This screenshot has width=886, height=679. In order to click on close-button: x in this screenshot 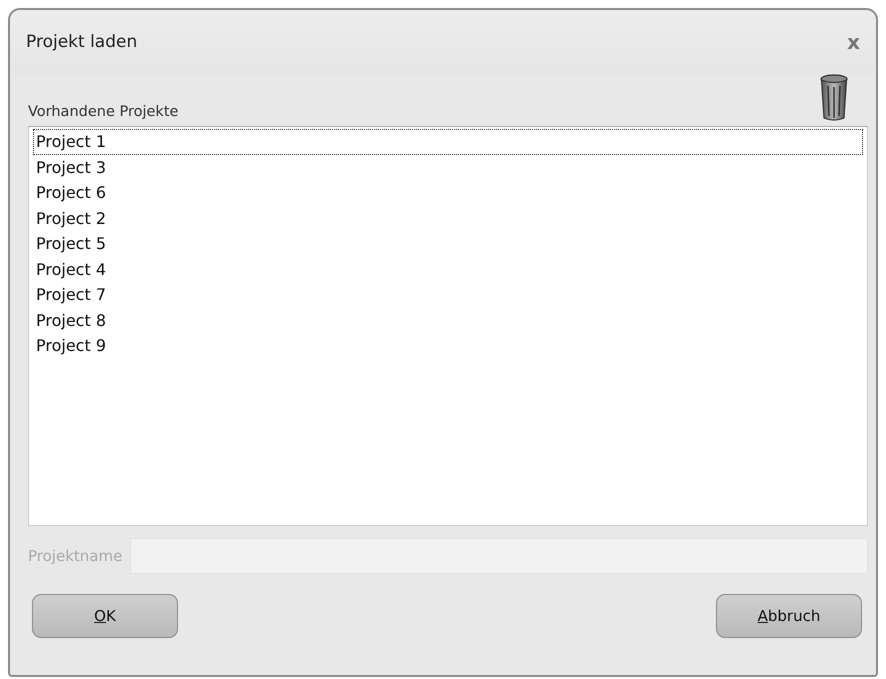, I will do `click(853, 42)`.